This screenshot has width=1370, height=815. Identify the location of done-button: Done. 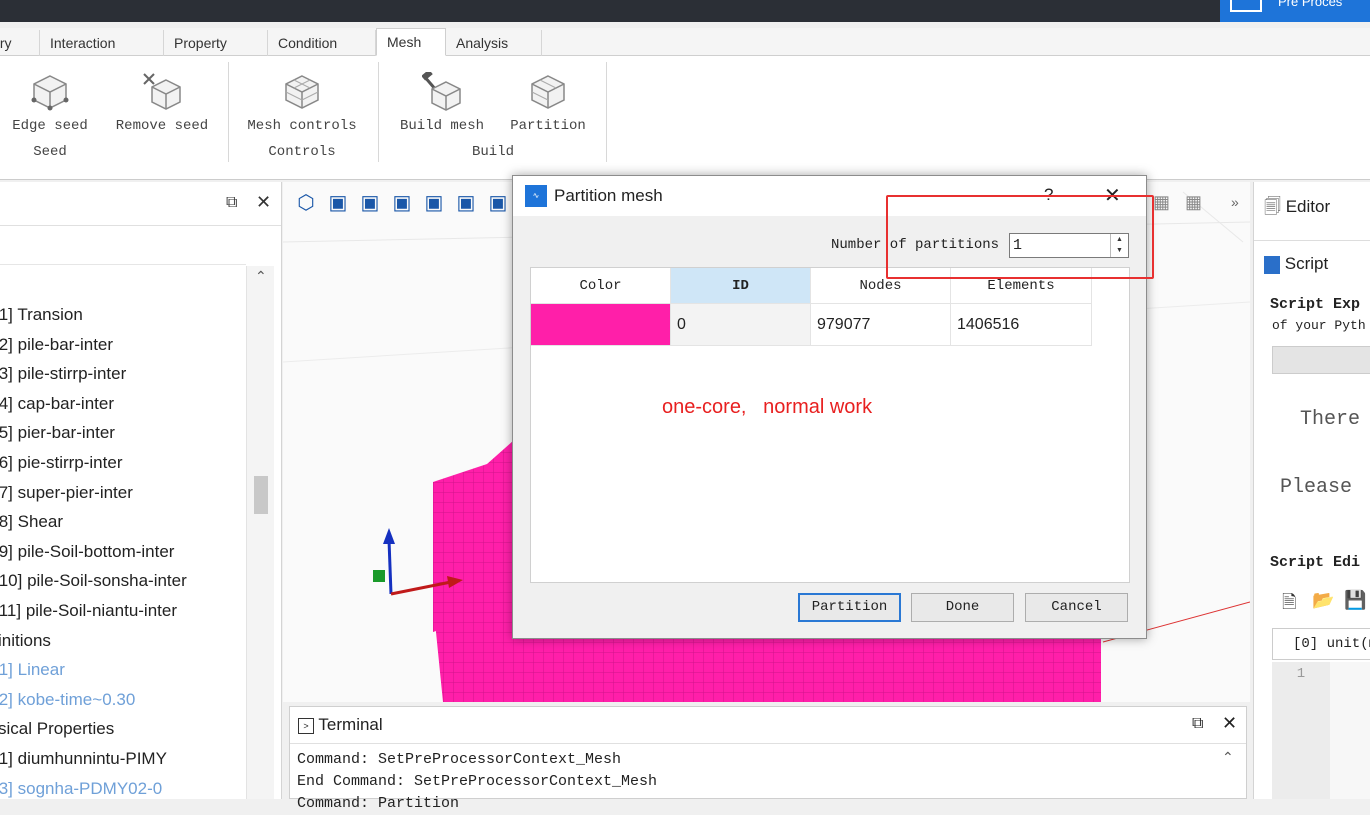
(962, 607).